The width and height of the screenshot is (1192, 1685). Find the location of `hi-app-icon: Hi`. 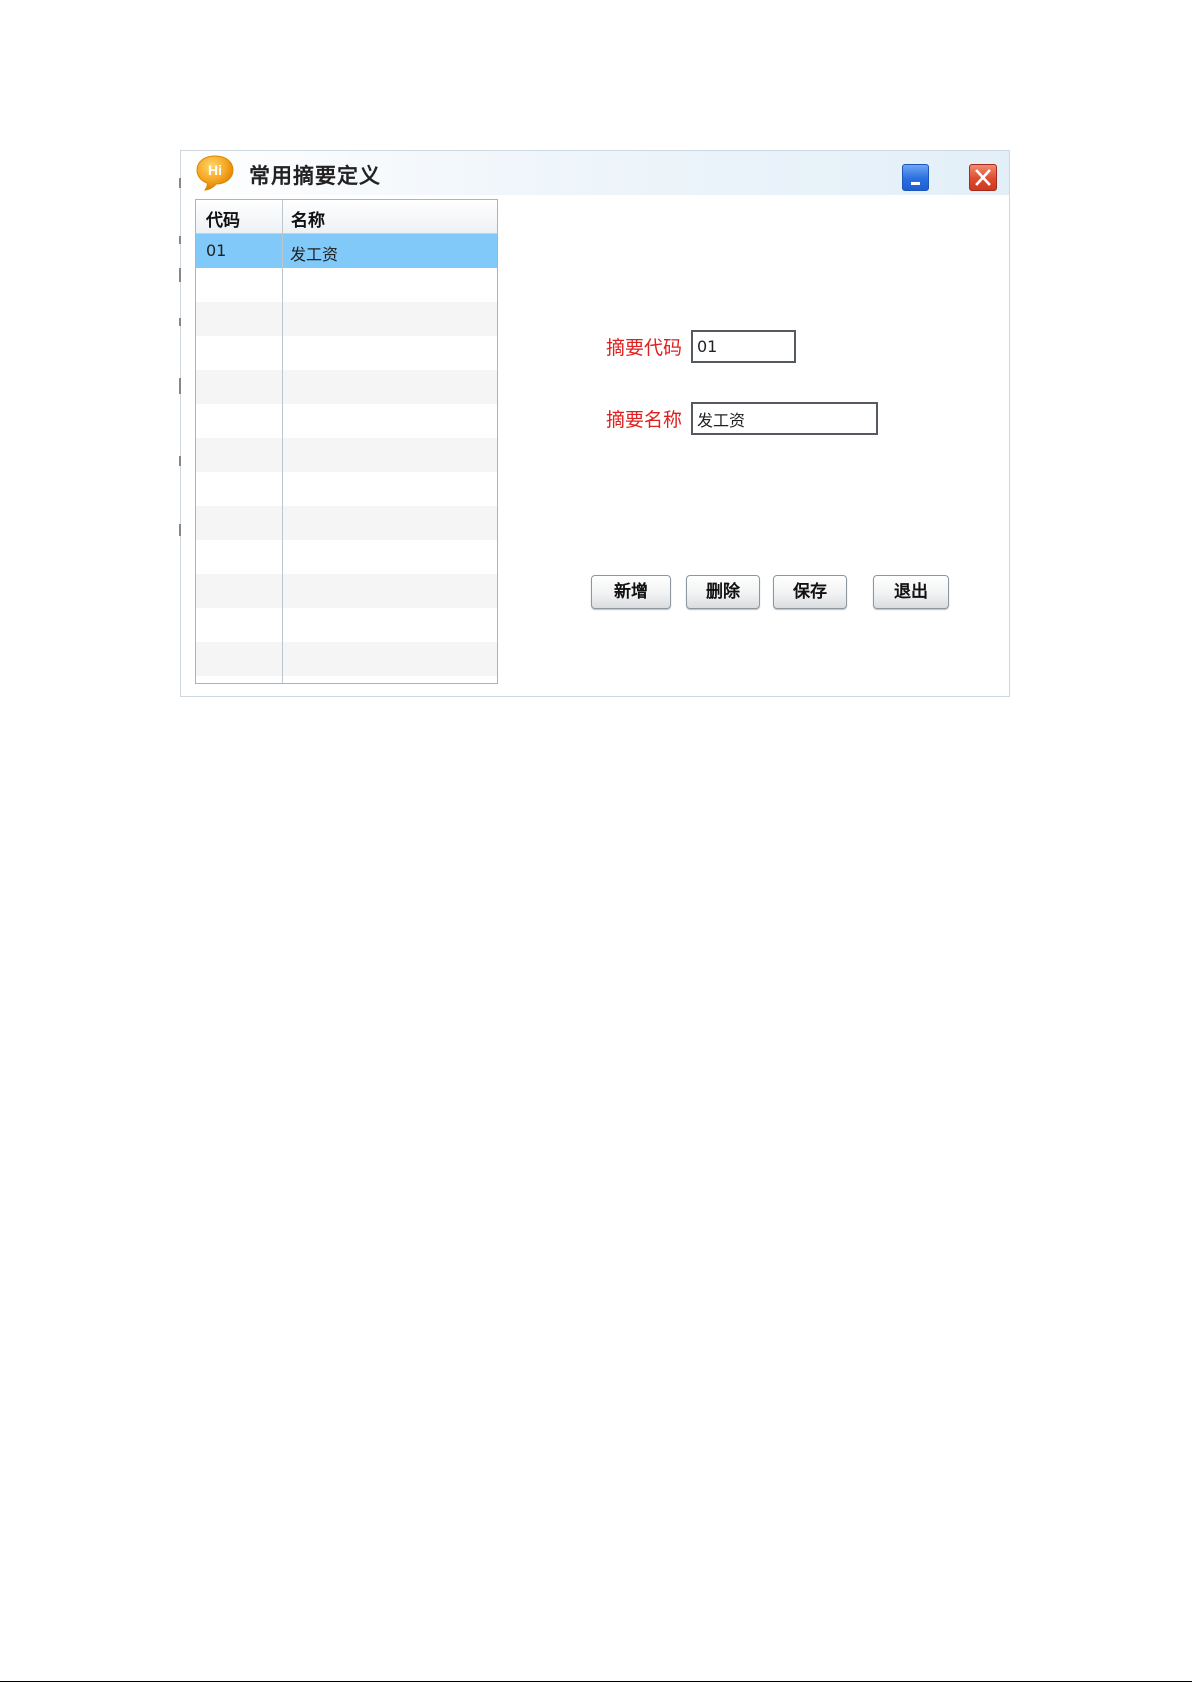

hi-app-icon: Hi is located at coordinates (215, 173).